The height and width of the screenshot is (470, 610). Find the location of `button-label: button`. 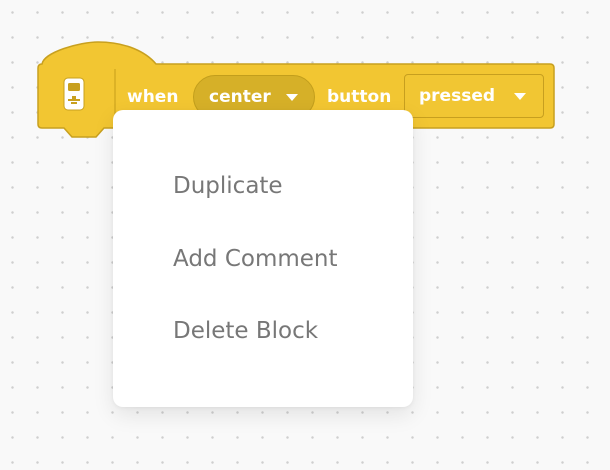

button-label: button is located at coordinates (359, 97).